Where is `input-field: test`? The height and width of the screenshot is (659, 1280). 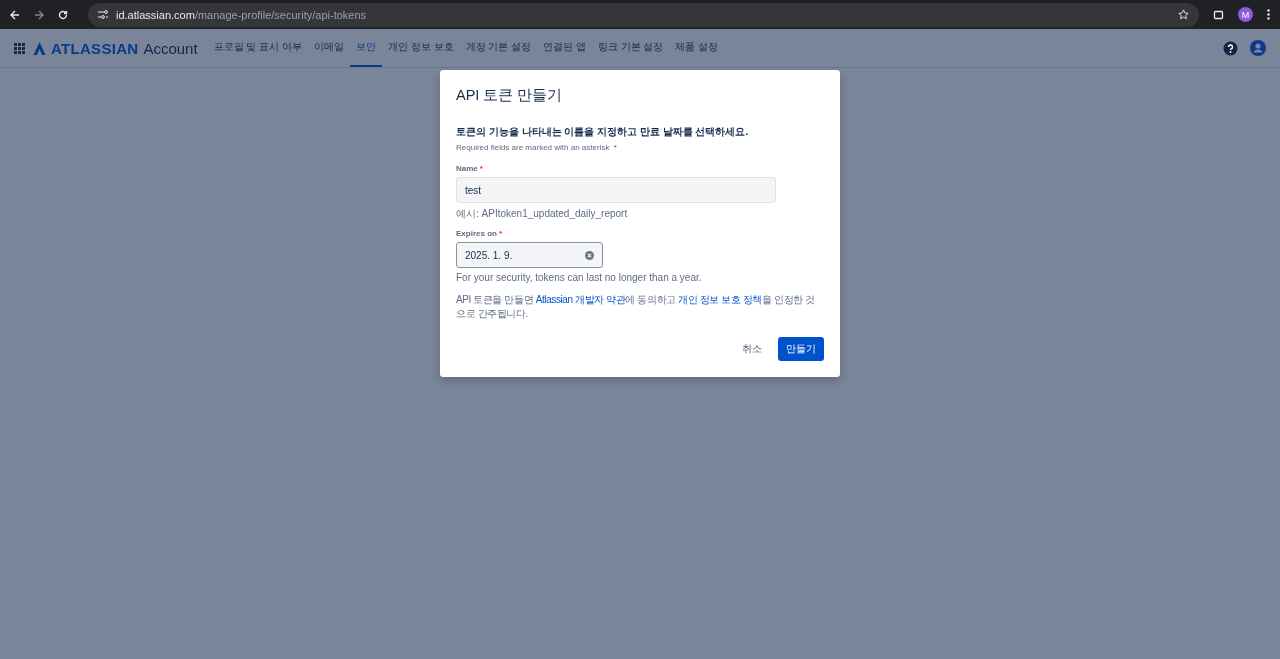
input-field: test is located at coordinates (616, 190).